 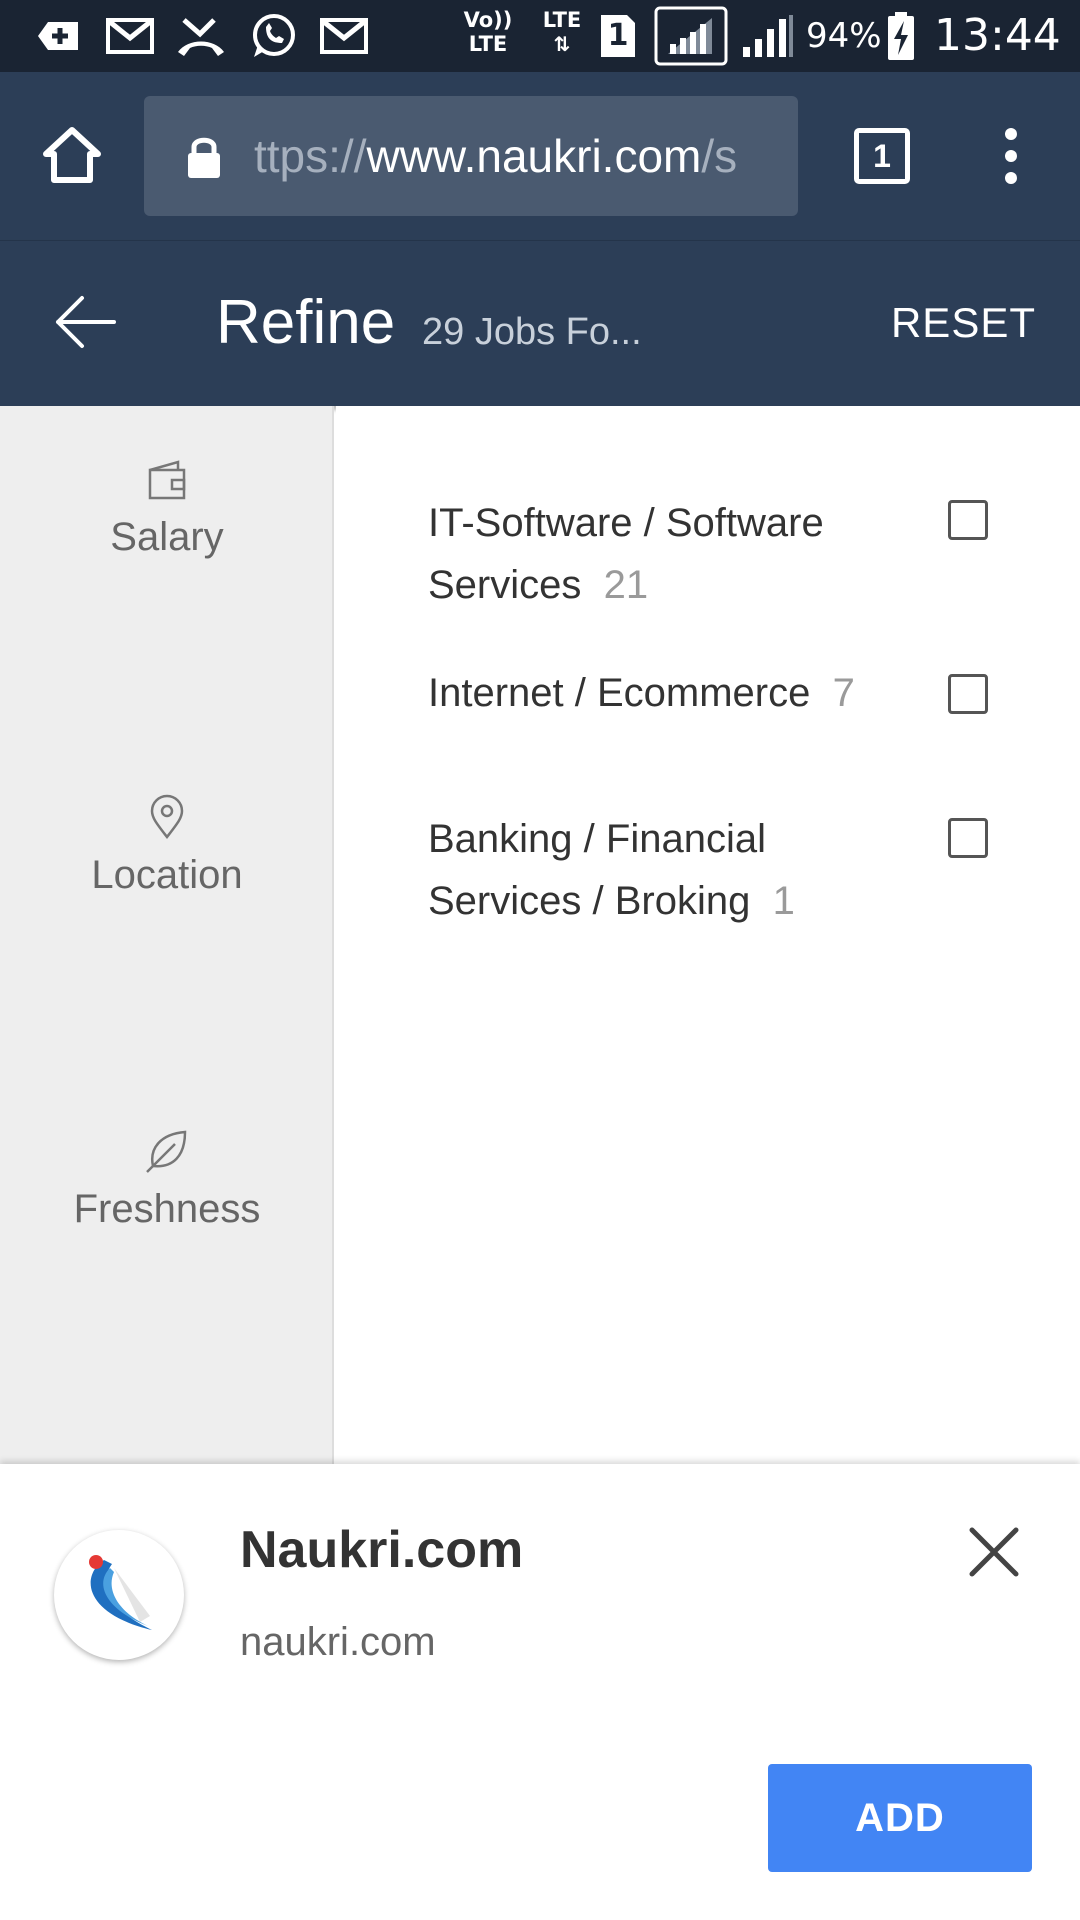 I want to click on home-icon, so click(x=72, y=156).